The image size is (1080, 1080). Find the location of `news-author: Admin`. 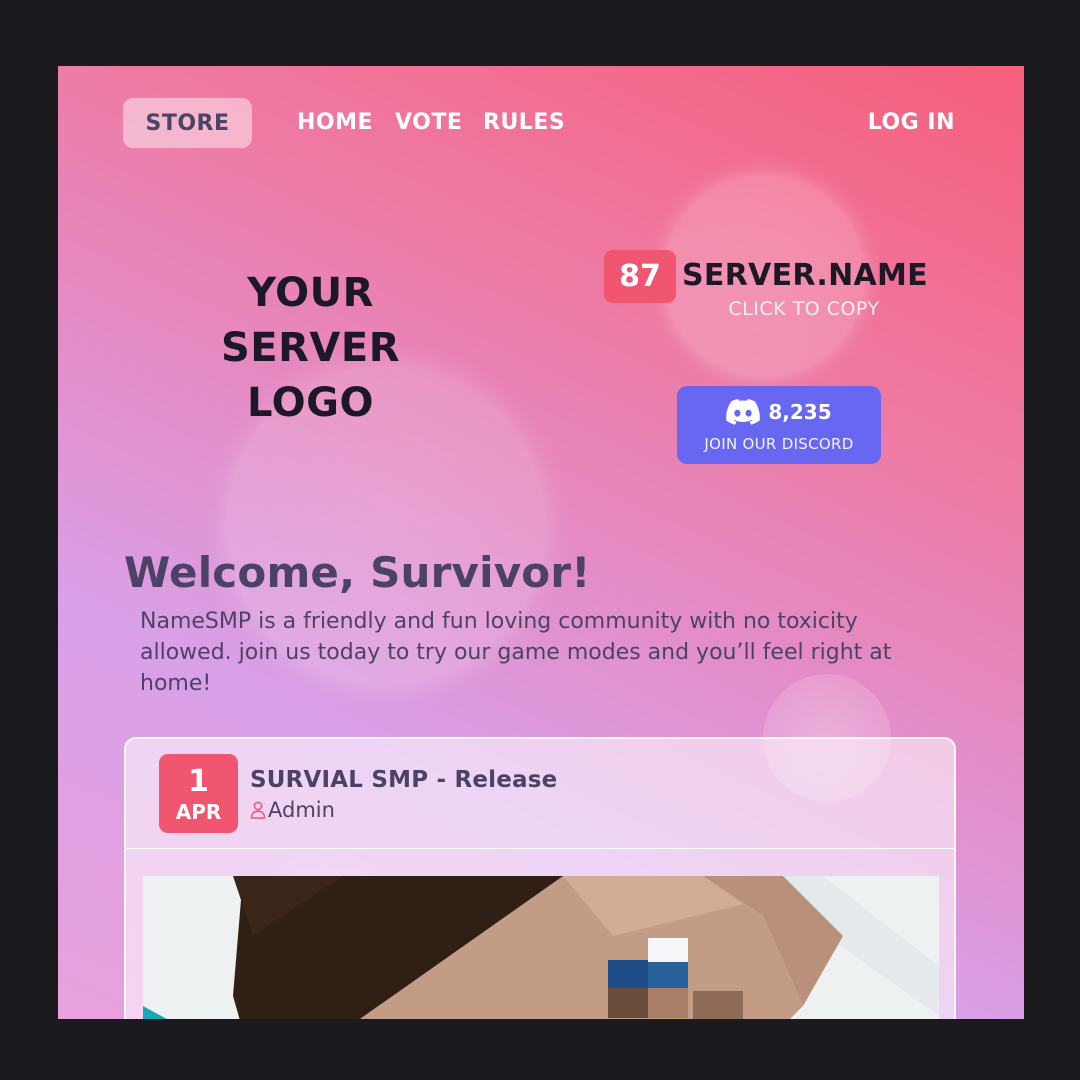

news-author: Admin is located at coordinates (301, 810).